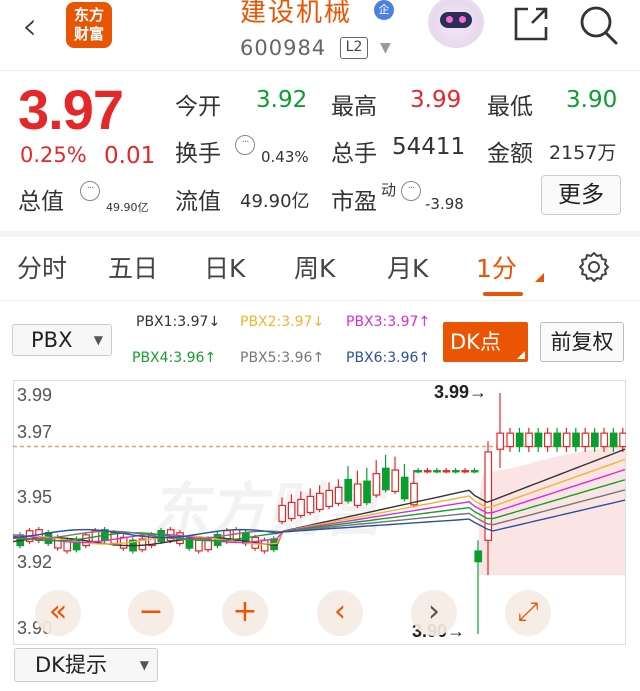  What do you see at coordinates (296, 14) in the screenshot?
I see `stock-name: 建设机械` at bounding box center [296, 14].